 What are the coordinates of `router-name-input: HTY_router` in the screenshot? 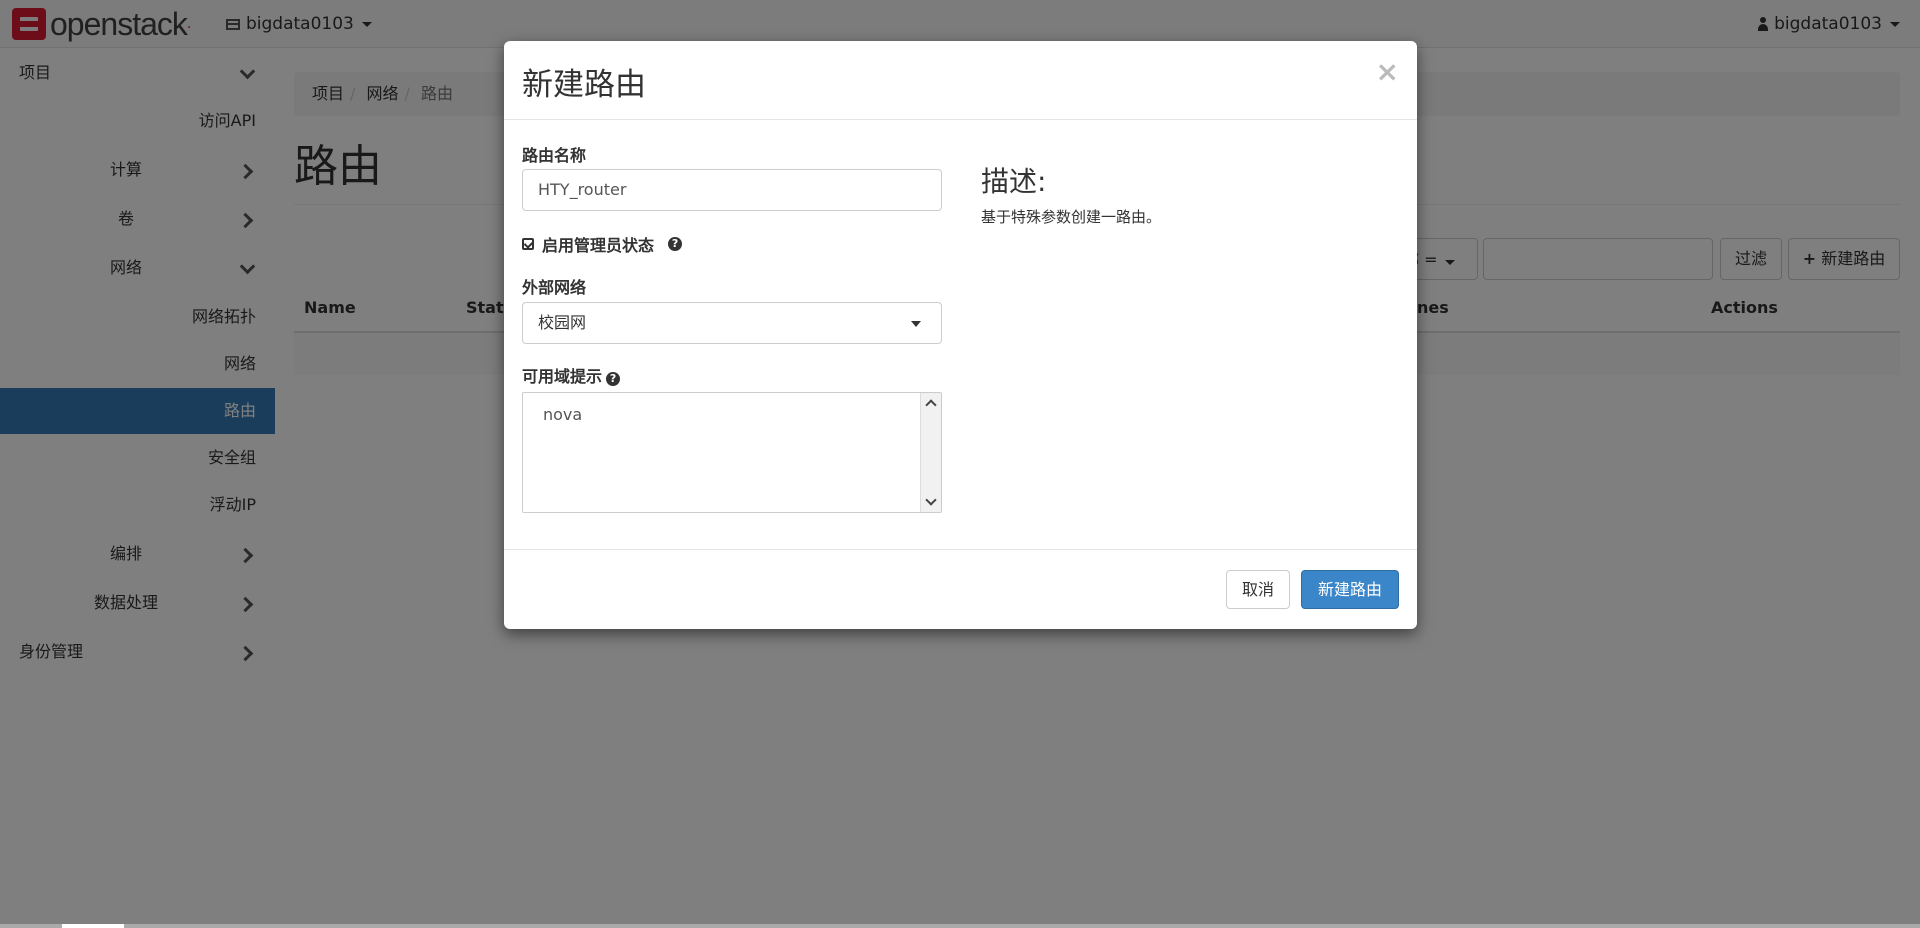 It's located at (732, 190).